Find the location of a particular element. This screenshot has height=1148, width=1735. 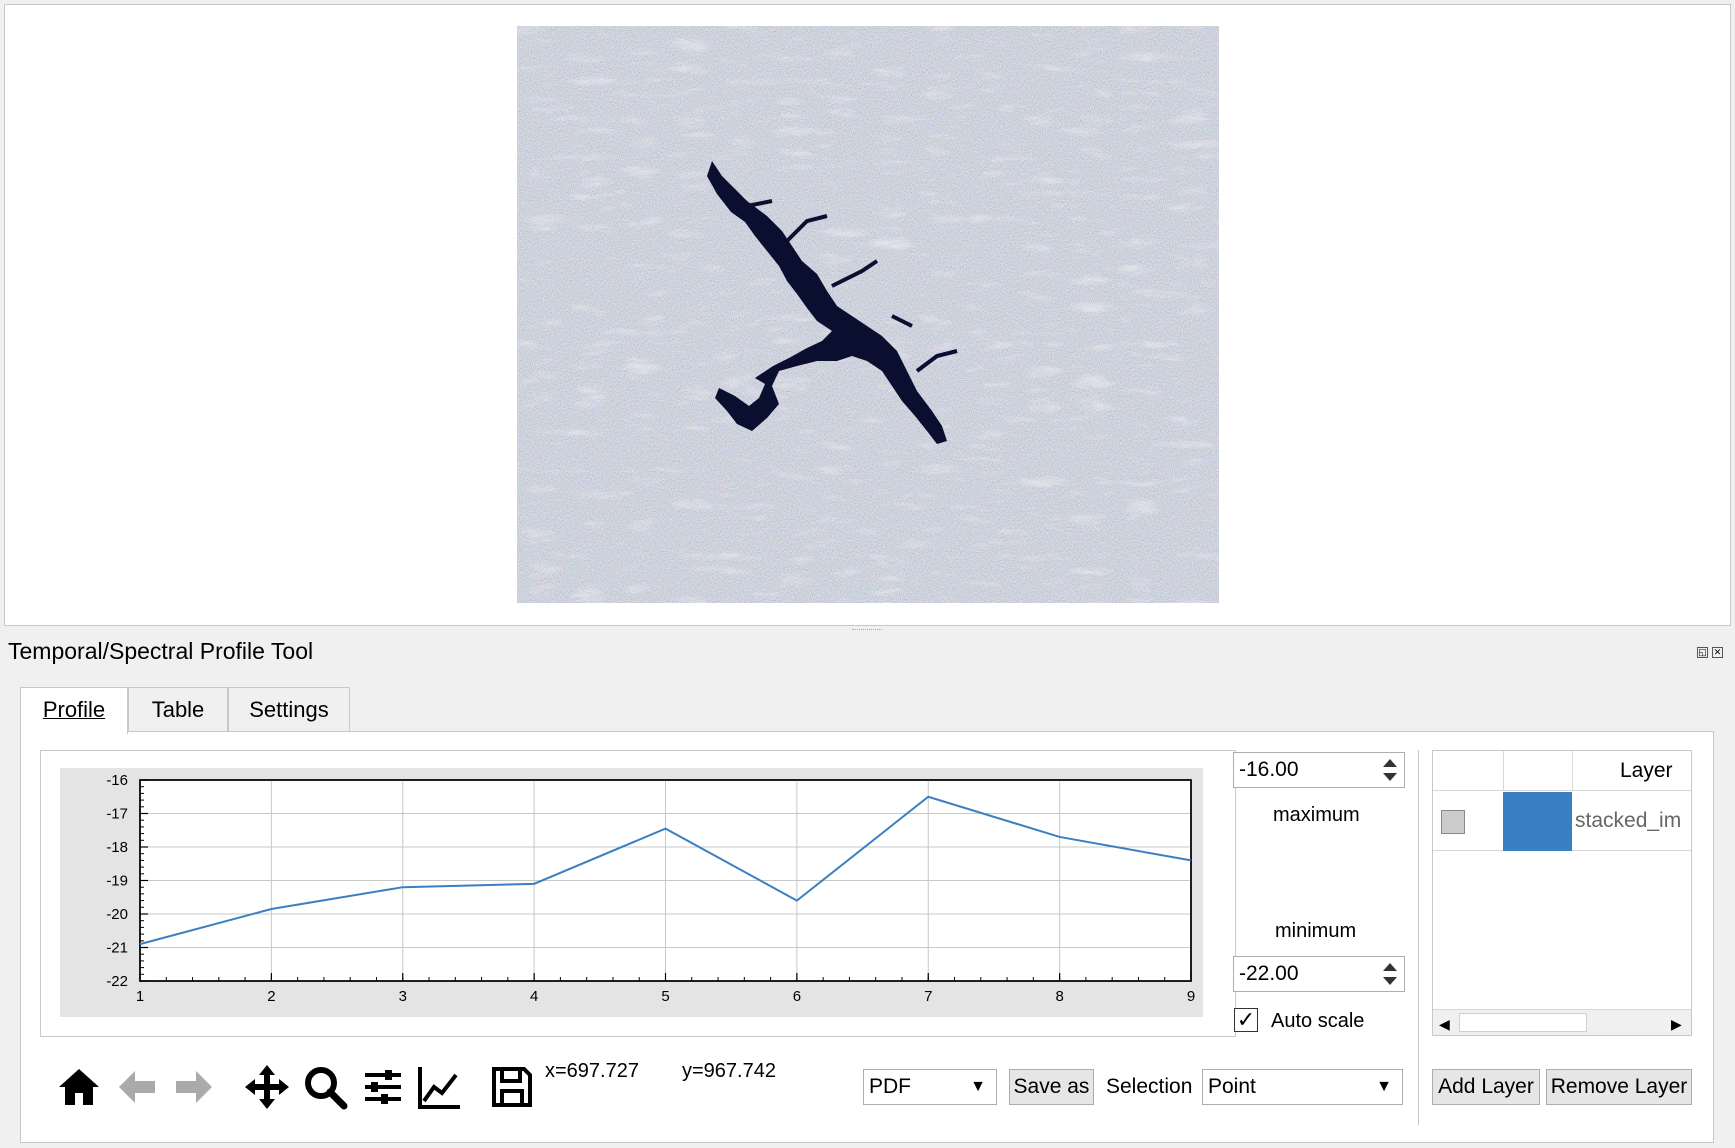

x-tick-label: 8 is located at coordinates (1059, 996).